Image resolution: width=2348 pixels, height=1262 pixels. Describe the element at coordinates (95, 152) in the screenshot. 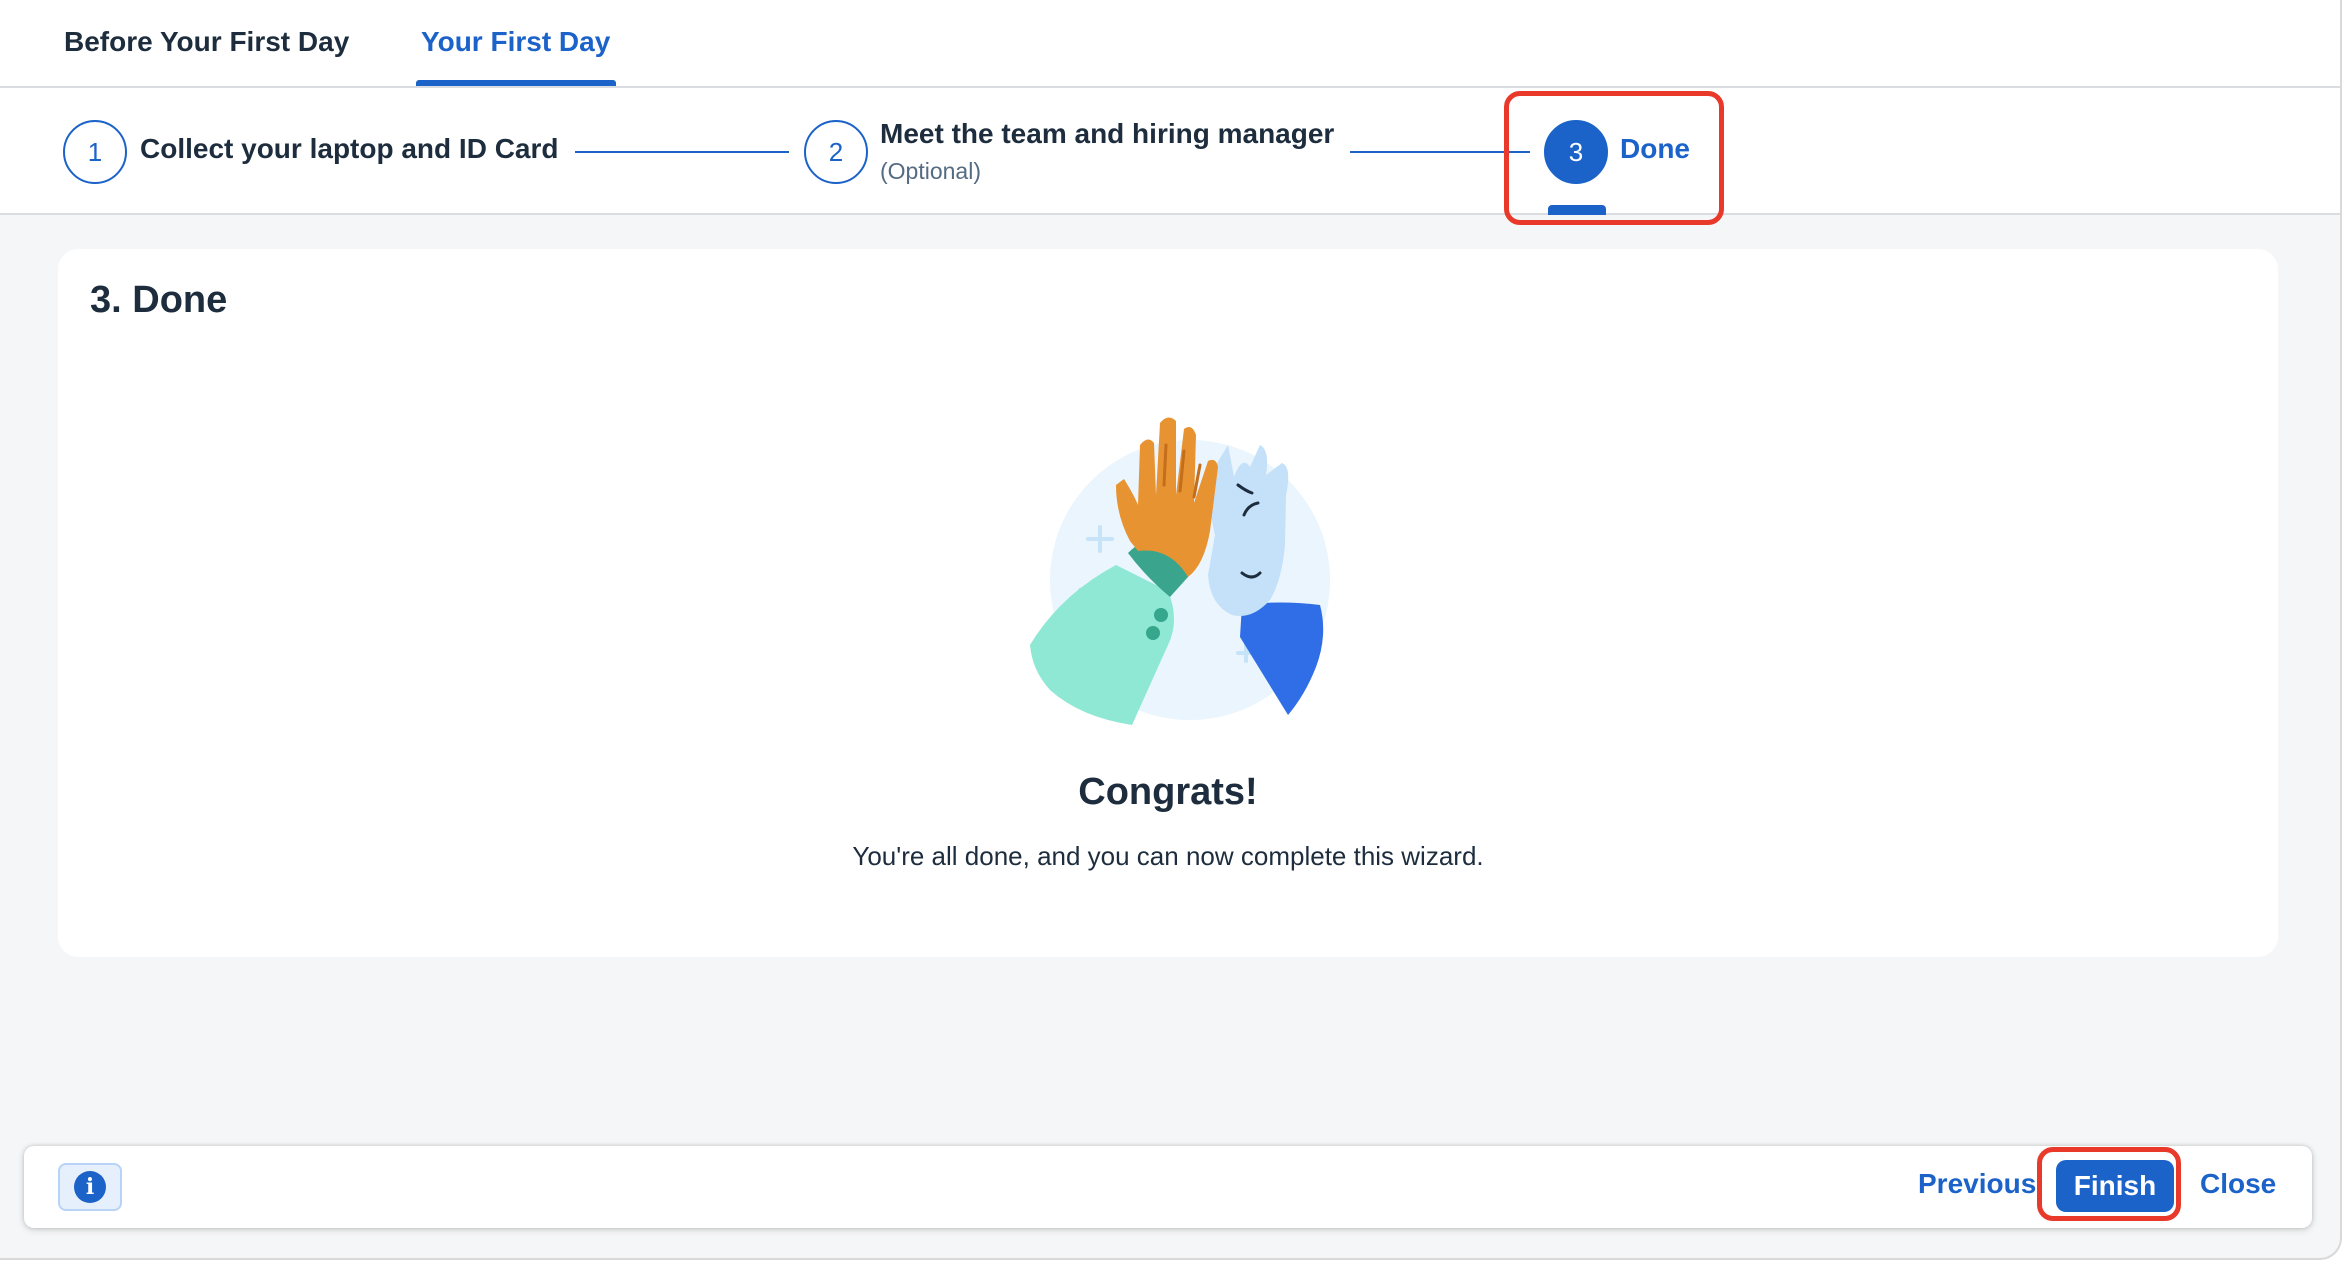

I see `step-1-number: 1` at that location.